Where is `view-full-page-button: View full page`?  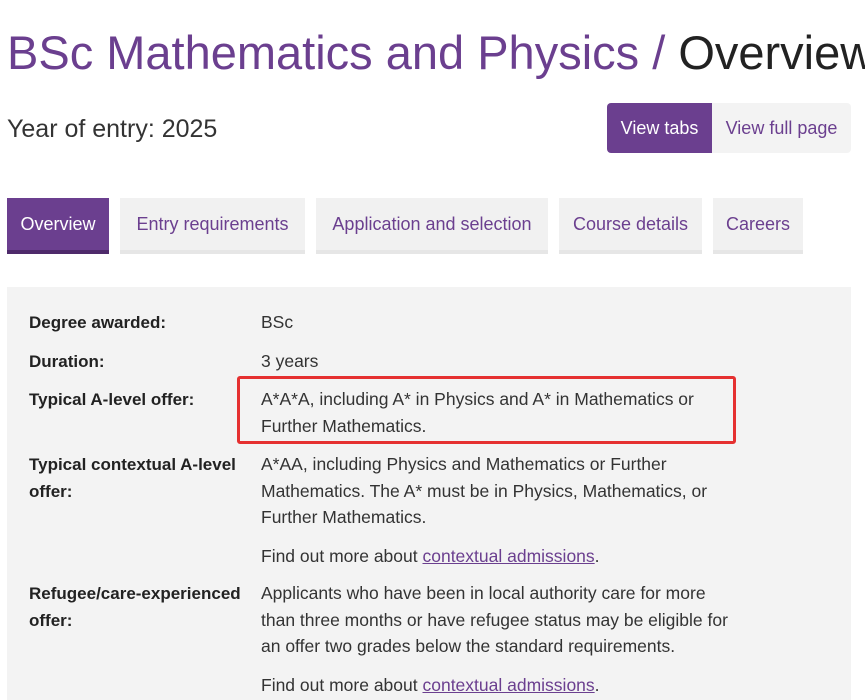
view-full-page-button: View full page is located at coordinates (781, 128).